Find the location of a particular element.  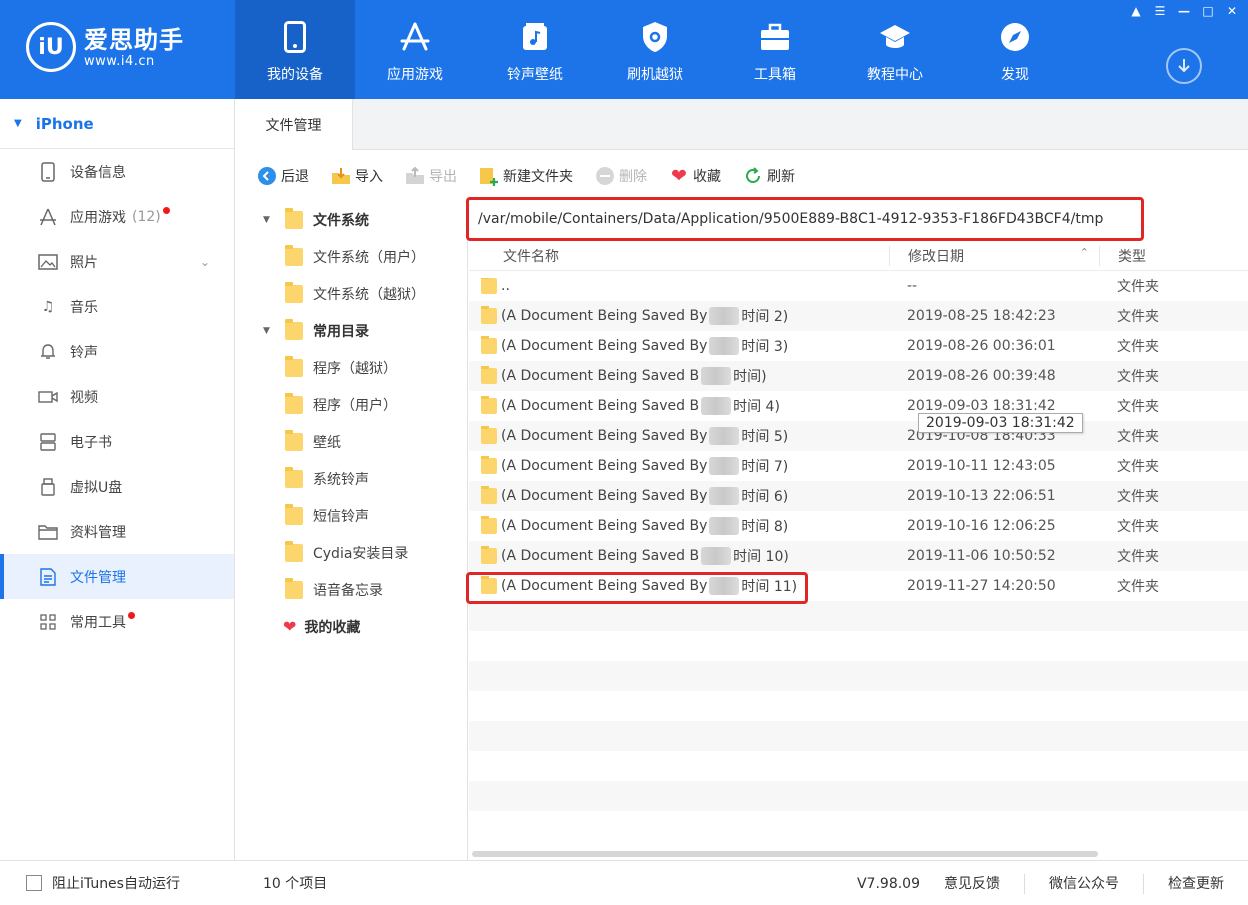

tree-node-favorites: ❤ 我的收藏 is located at coordinates (351, 626).